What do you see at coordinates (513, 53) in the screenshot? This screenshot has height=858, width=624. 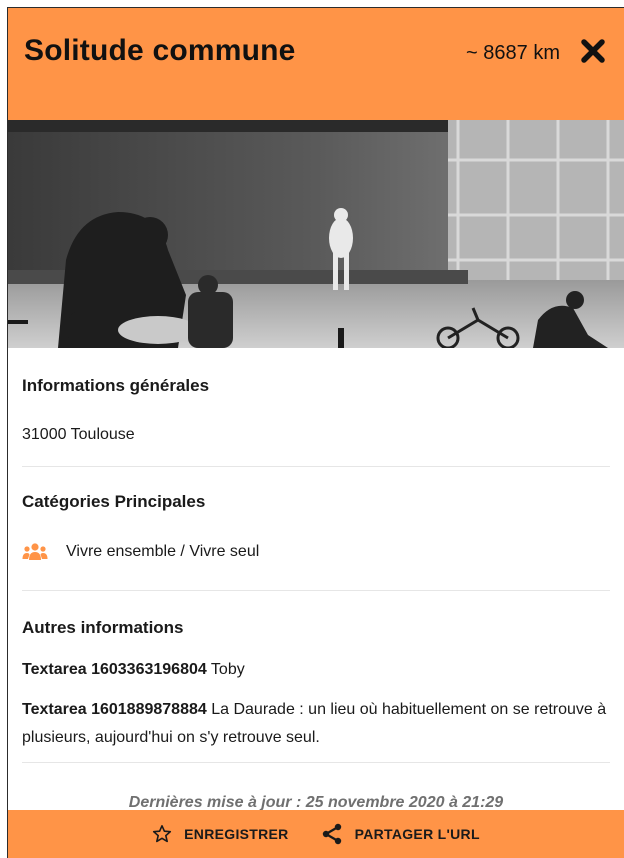 I see `distance-label: ~ 8687 km` at bounding box center [513, 53].